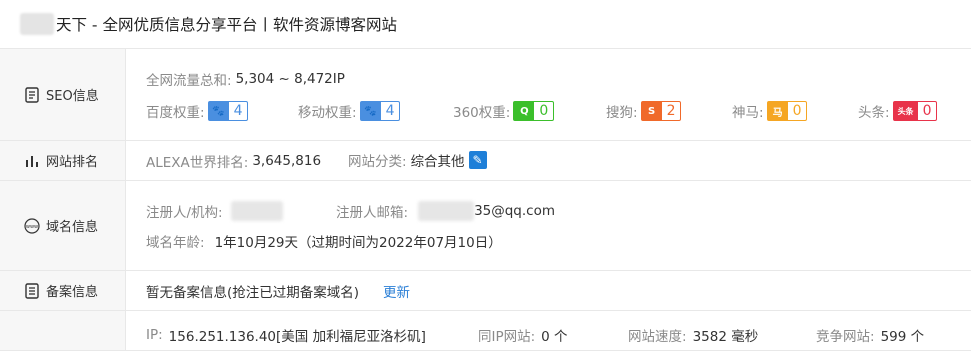 Image resolution: width=971 pixels, height=351 pixels. Describe the element at coordinates (657, 337) in the screenshot. I see `speed-label: 网站速度:` at that location.